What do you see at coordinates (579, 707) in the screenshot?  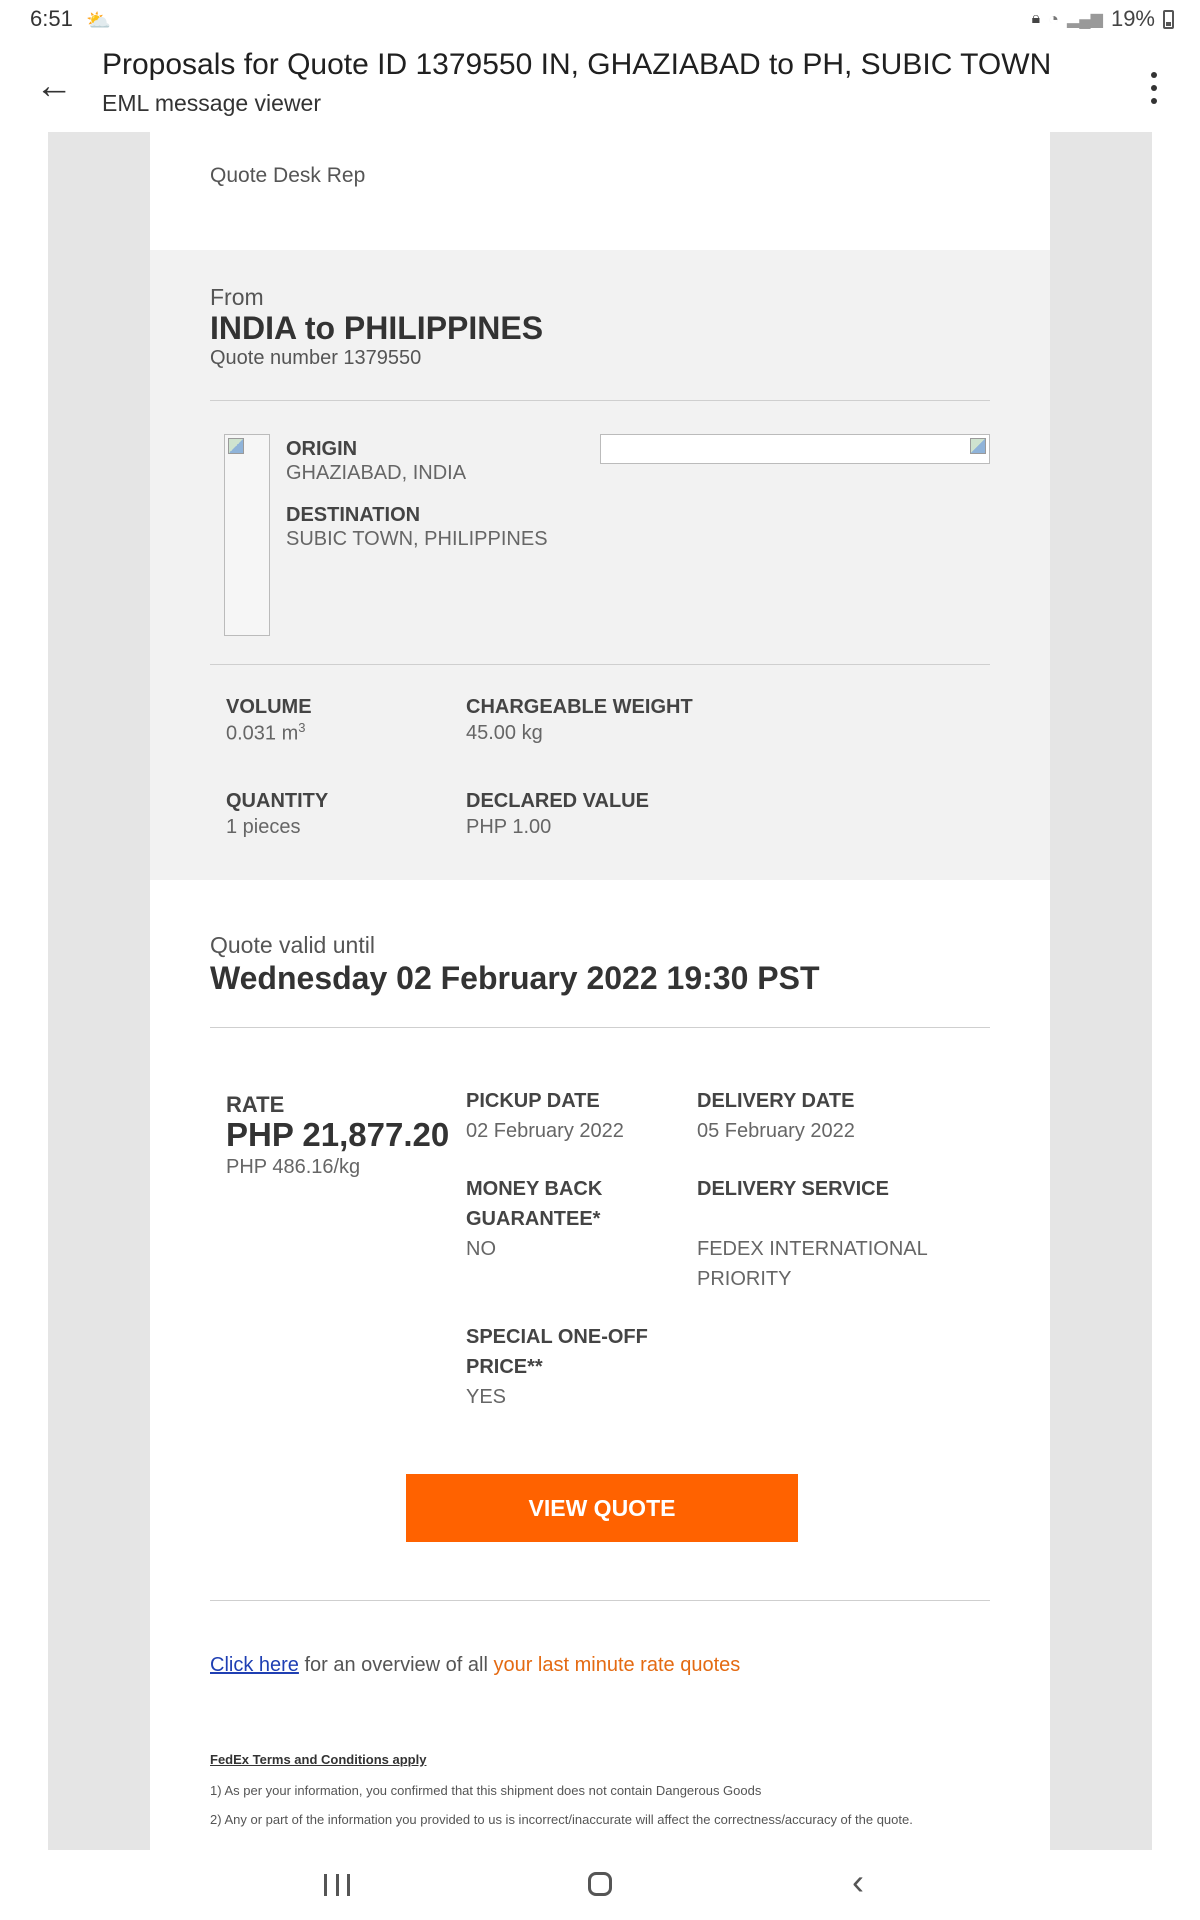 I see `chargeable-weight-label: CHARGEABLE WEIGHT` at bounding box center [579, 707].